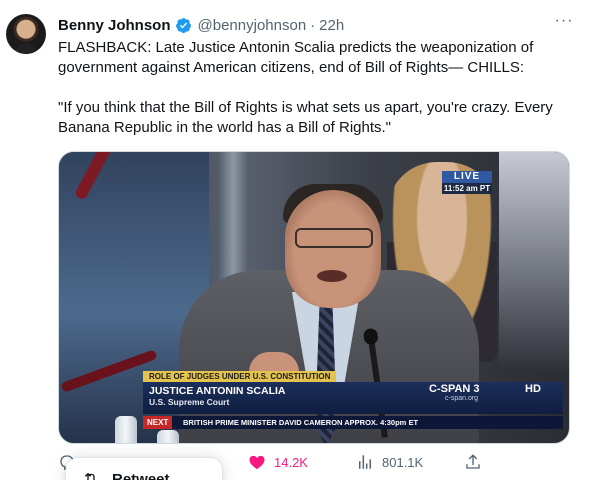 The width and height of the screenshot is (593, 480). Describe the element at coordinates (126, 429) in the screenshot. I see `water-bottle` at that location.